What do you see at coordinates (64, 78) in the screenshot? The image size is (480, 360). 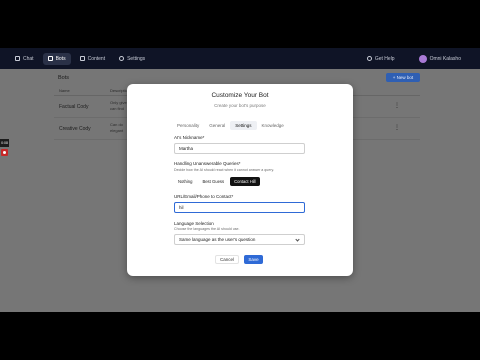 I see `page-title: Bots` at bounding box center [64, 78].